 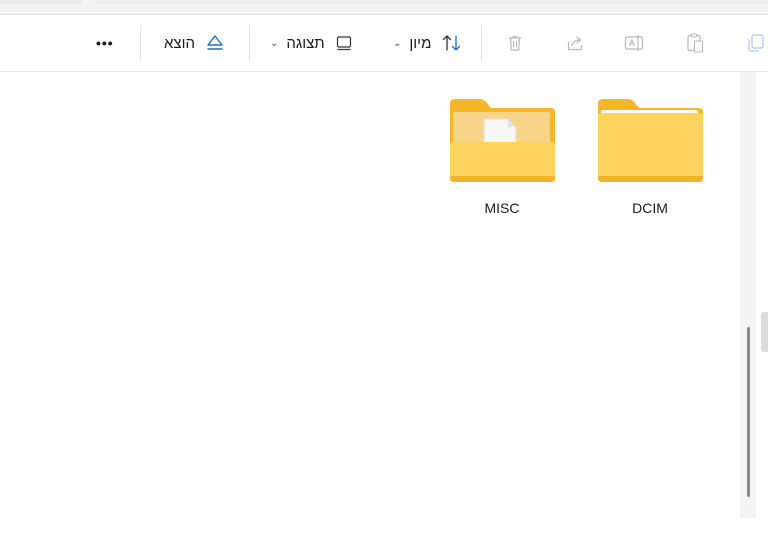 I want to click on sort-button: ⌄ מיון, so click(x=428, y=43).